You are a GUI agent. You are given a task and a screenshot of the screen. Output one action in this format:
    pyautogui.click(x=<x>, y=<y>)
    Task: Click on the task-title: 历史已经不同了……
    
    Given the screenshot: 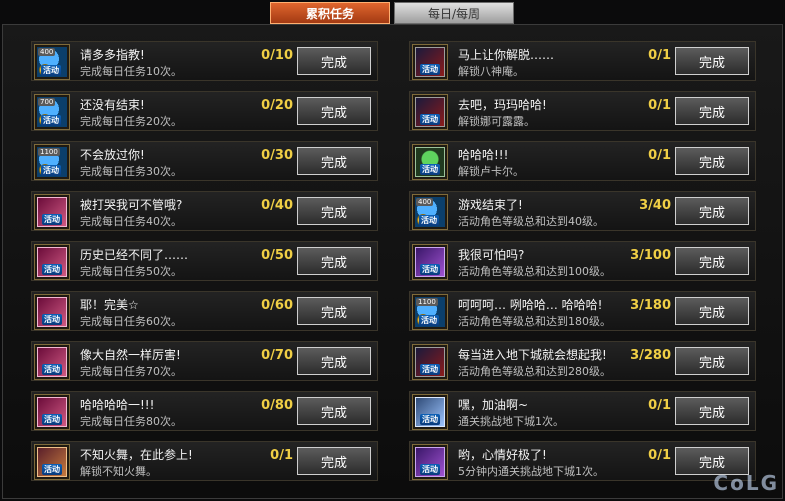 What is the action you would take?
    pyautogui.click(x=134, y=255)
    